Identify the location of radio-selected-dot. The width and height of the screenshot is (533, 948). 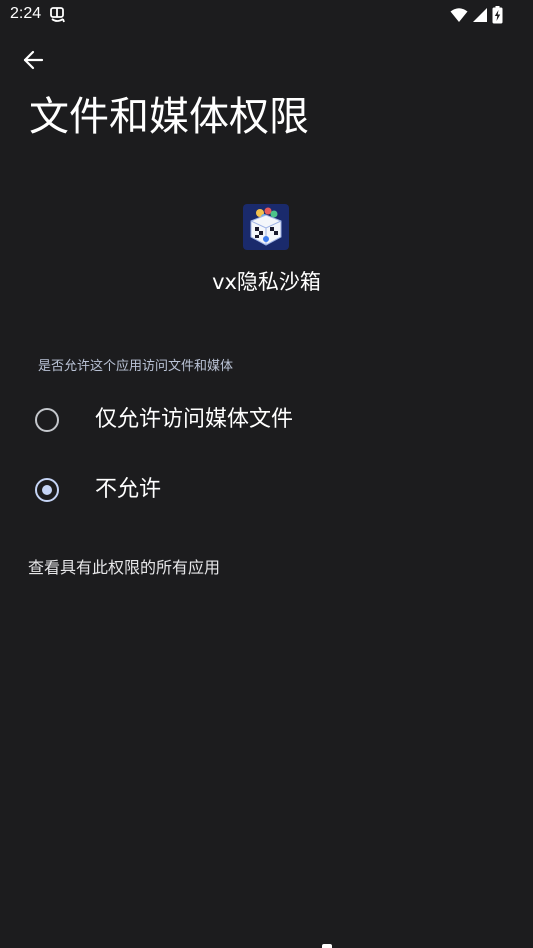
(47, 490).